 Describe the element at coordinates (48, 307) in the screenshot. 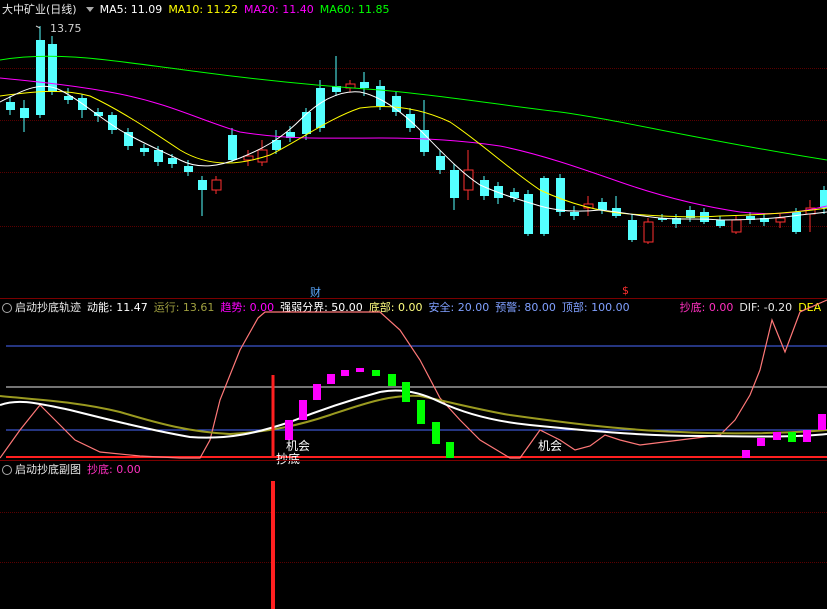

I see `indicator1-name: 启动抄底轨迹` at that location.